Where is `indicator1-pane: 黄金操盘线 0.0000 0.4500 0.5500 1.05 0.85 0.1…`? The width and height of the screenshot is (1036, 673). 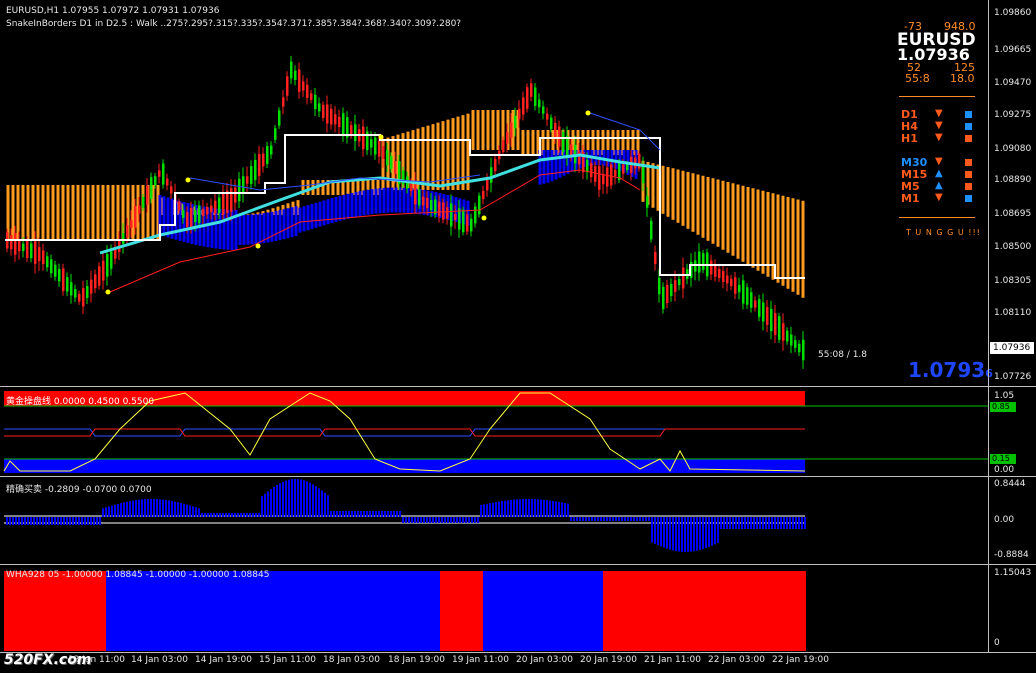 indicator1-pane: 黄金操盘线 0.0000 0.4500 0.5500 1.05 0.85 0.1… is located at coordinates (518, 433).